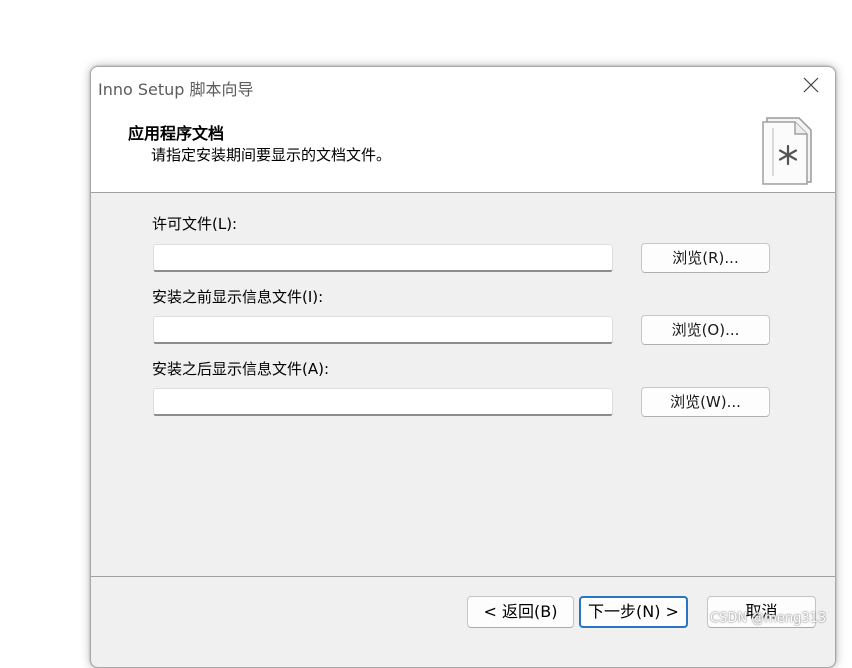 The width and height of the screenshot is (852, 668). I want to click on document-icon, so click(787, 151).